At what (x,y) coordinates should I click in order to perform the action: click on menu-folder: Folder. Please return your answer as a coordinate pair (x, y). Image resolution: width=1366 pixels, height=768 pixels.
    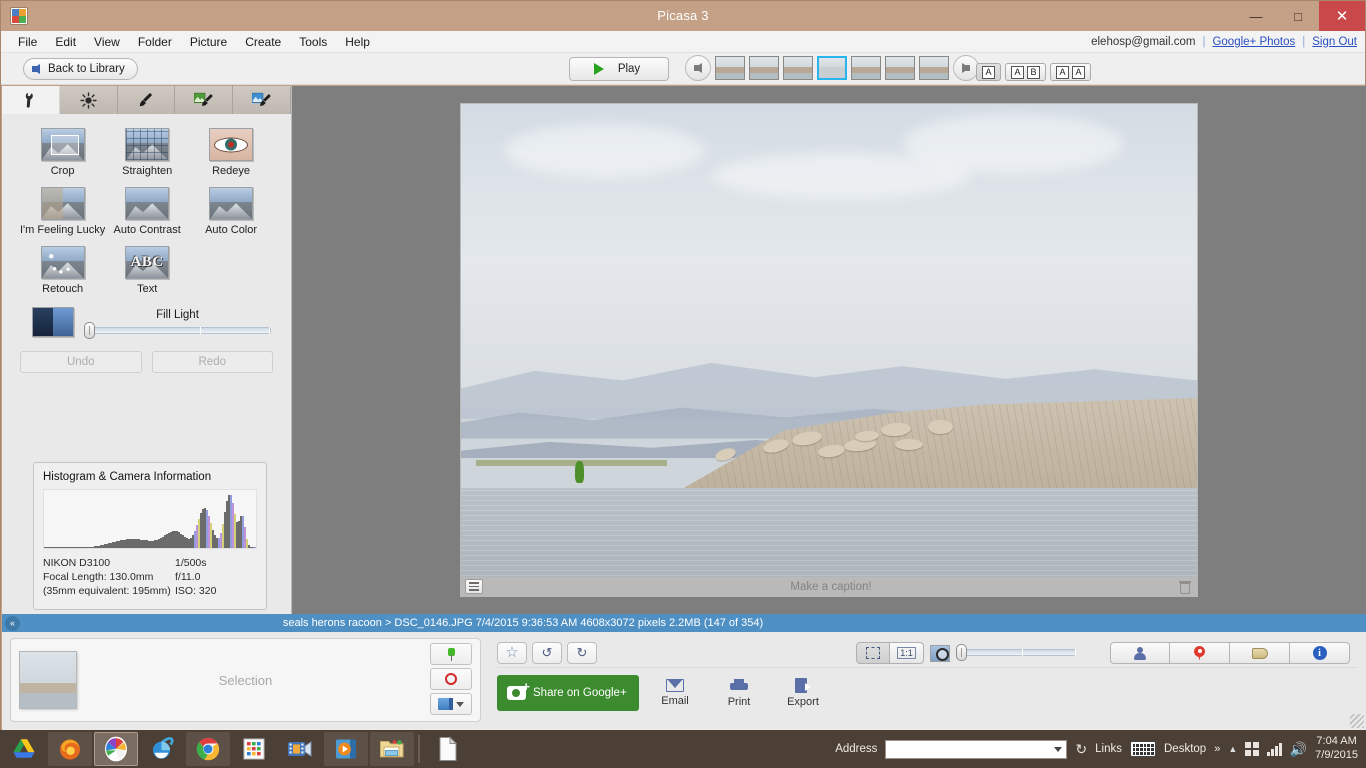
    Looking at the image, I should click on (155, 42).